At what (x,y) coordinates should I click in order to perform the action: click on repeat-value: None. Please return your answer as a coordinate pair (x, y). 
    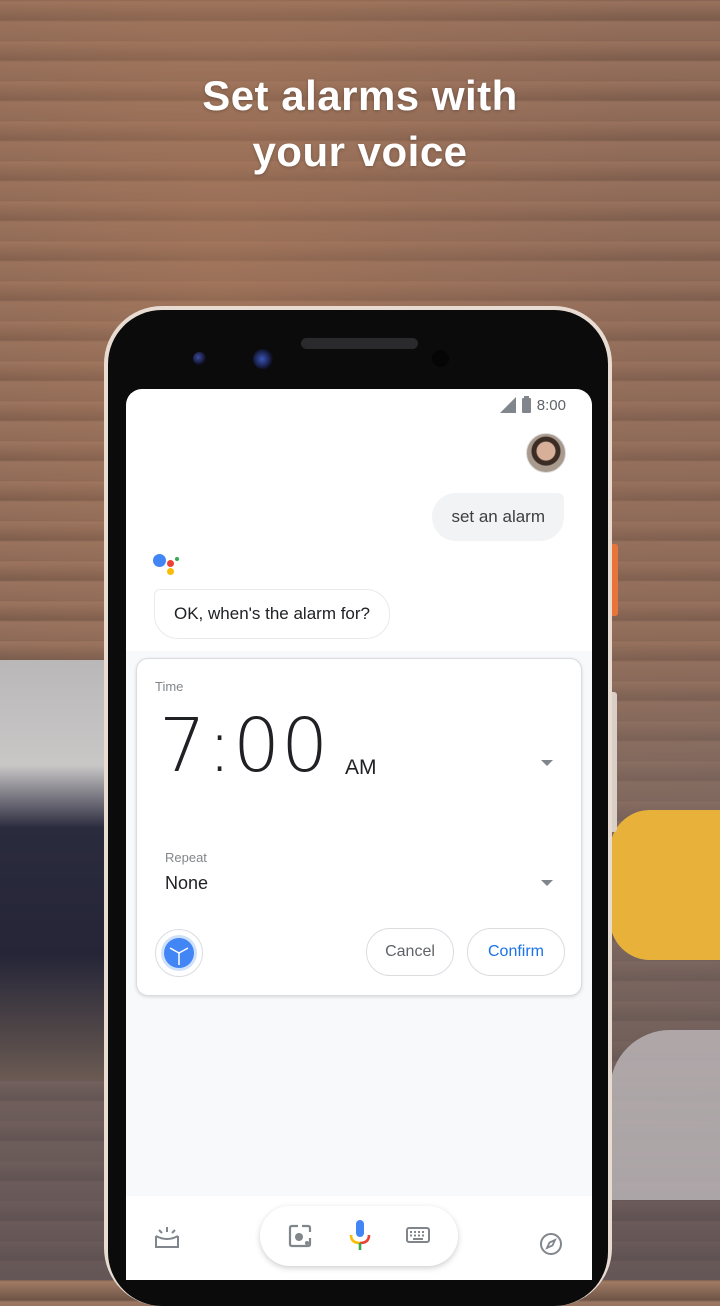
    Looking at the image, I should click on (186, 883).